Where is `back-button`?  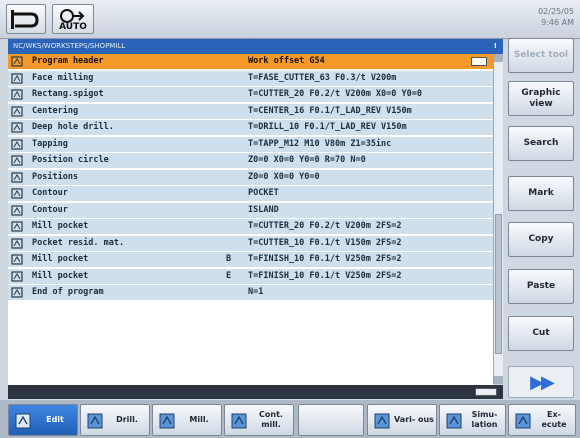
back-button is located at coordinates (26, 19).